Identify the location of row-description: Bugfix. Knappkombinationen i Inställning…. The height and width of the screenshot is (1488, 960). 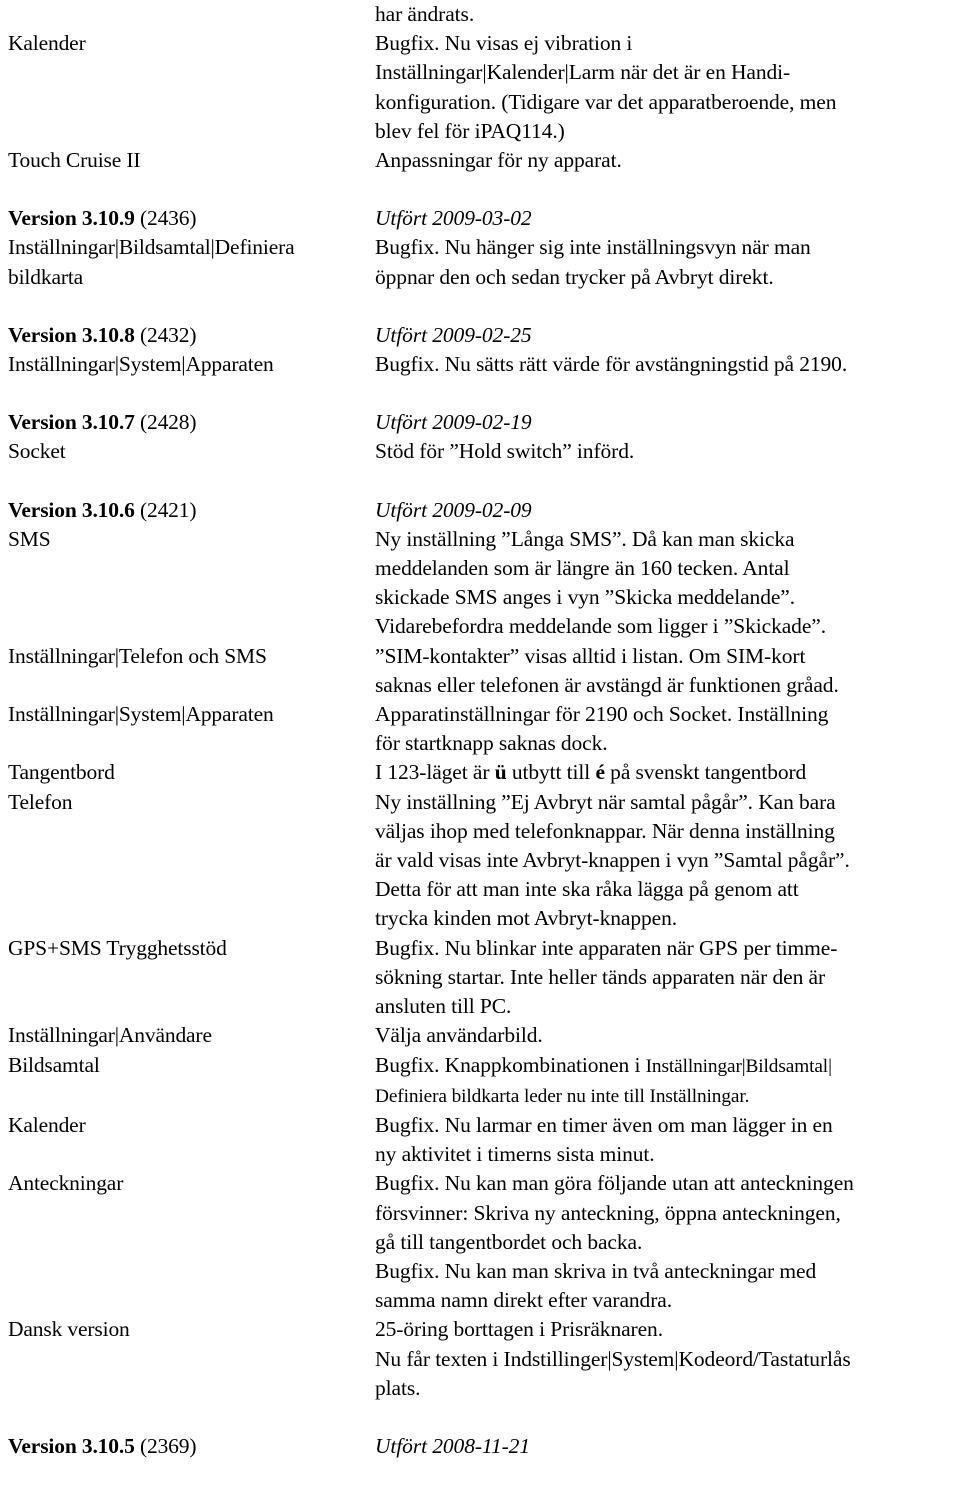
(663, 1081).